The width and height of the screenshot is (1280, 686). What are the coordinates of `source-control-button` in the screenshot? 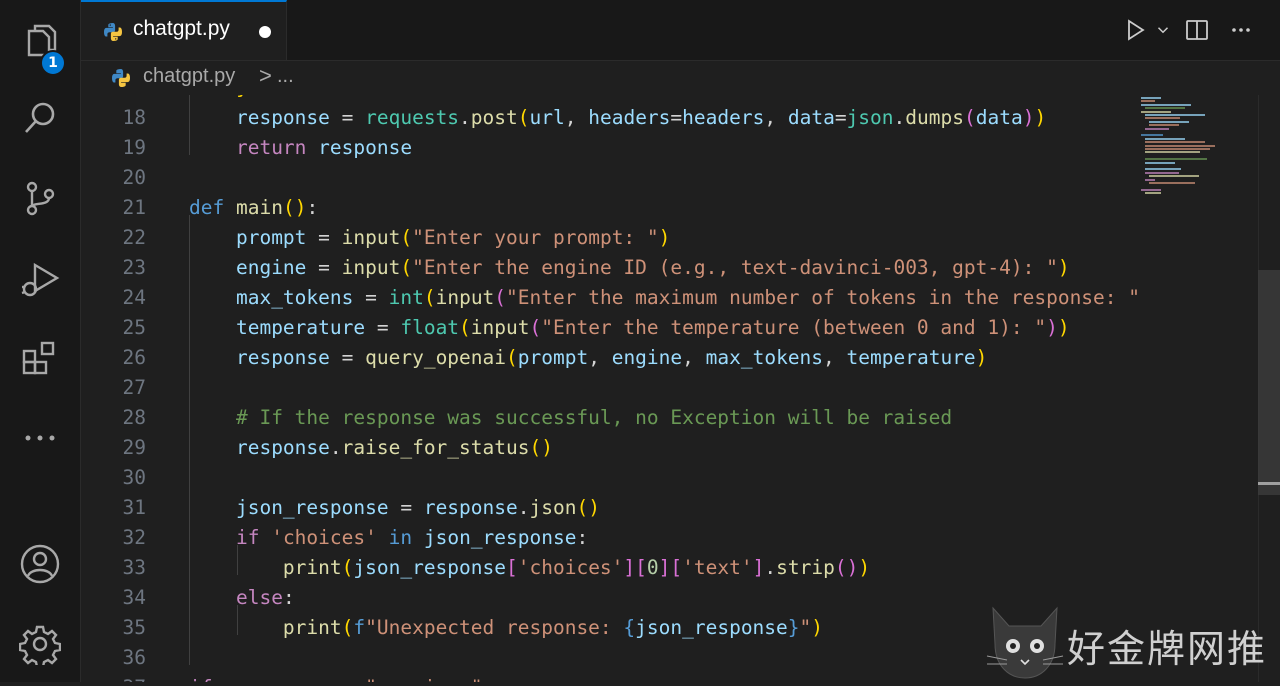 It's located at (40, 198).